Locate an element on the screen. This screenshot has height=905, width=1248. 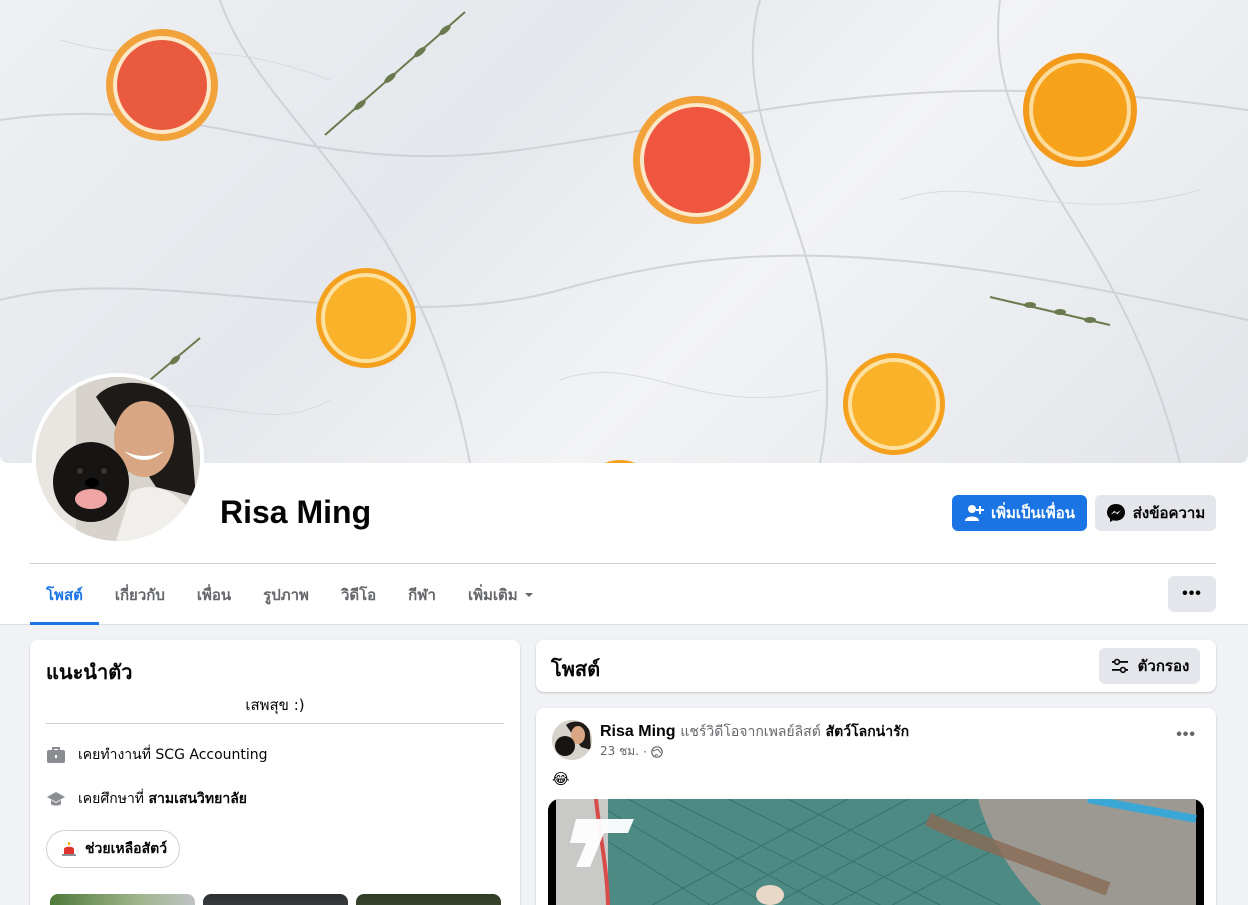
tab-posts: โพสต์ is located at coordinates (64, 595).